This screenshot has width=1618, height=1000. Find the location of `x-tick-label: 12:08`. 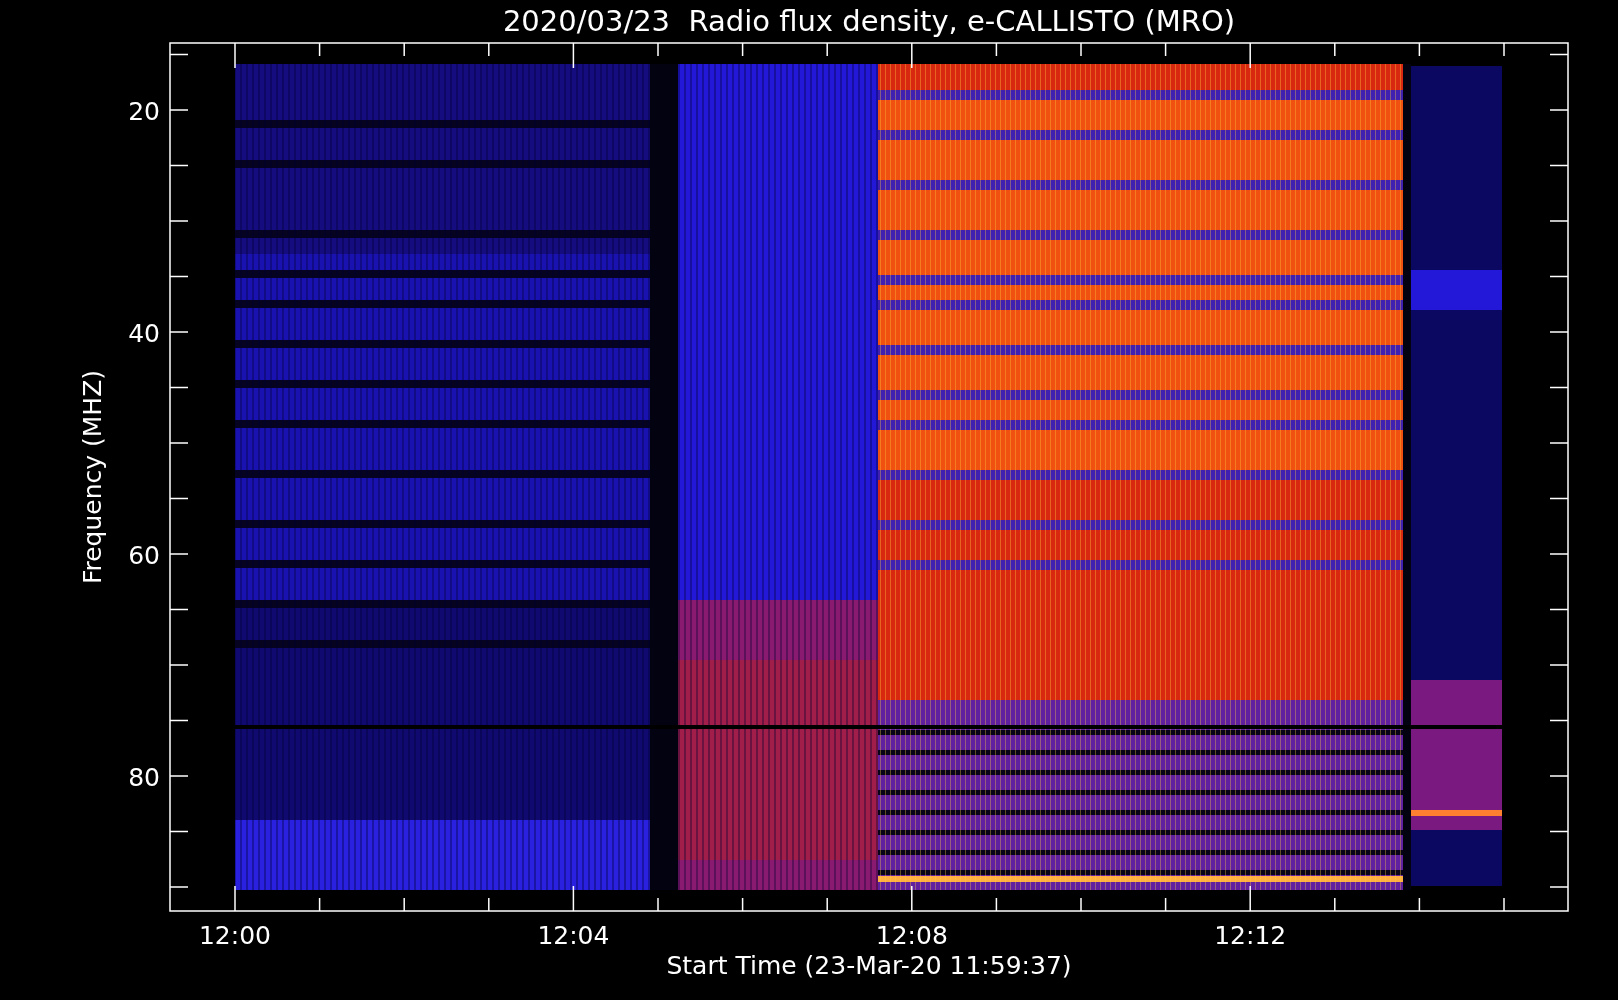

x-tick-label: 12:08 is located at coordinates (911, 935).